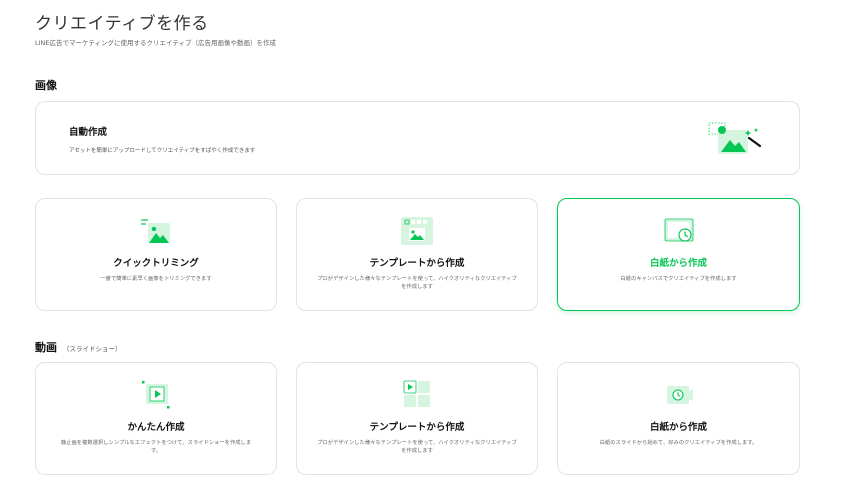  I want to click on auto-create-title: 自動作成, so click(88, 132).